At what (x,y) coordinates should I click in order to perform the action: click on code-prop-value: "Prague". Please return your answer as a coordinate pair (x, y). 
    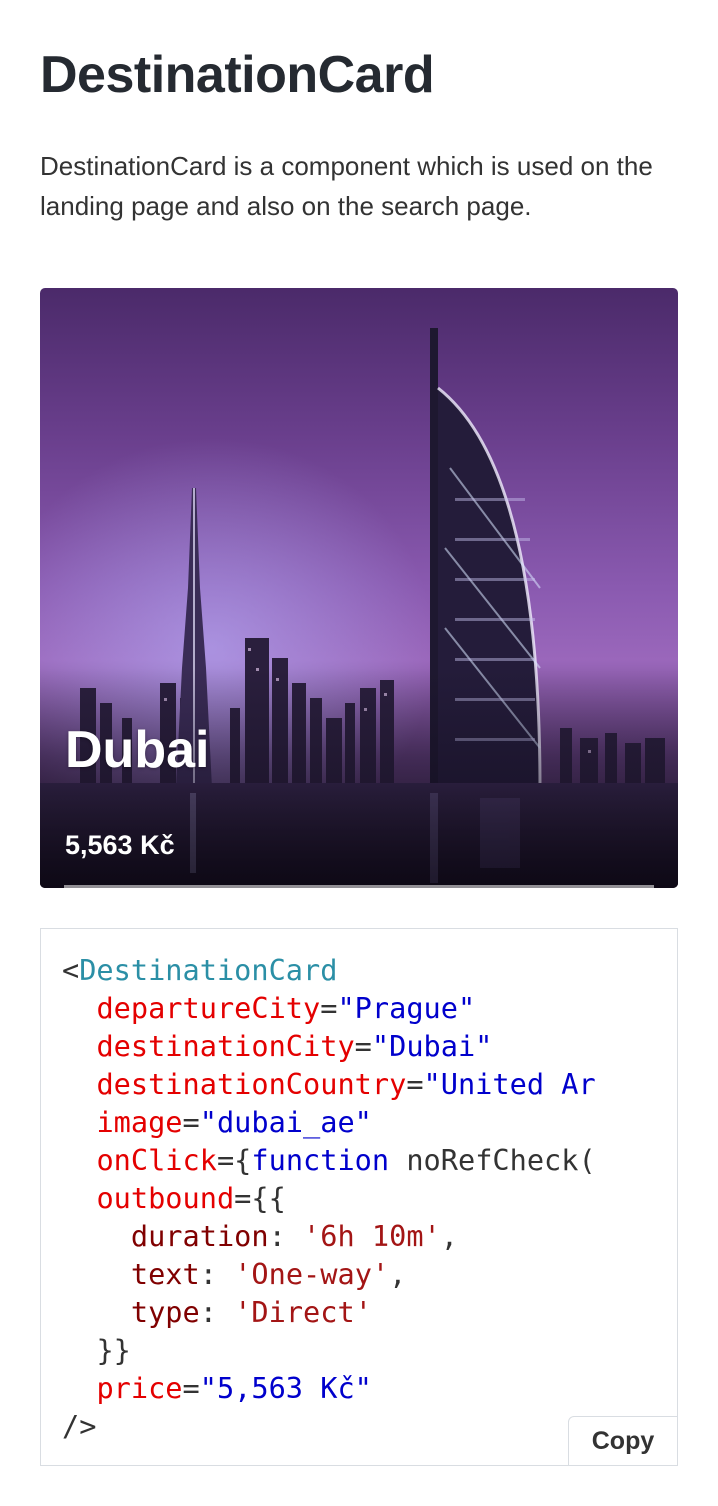
    Looking at the image, I should click on (406, 1008).